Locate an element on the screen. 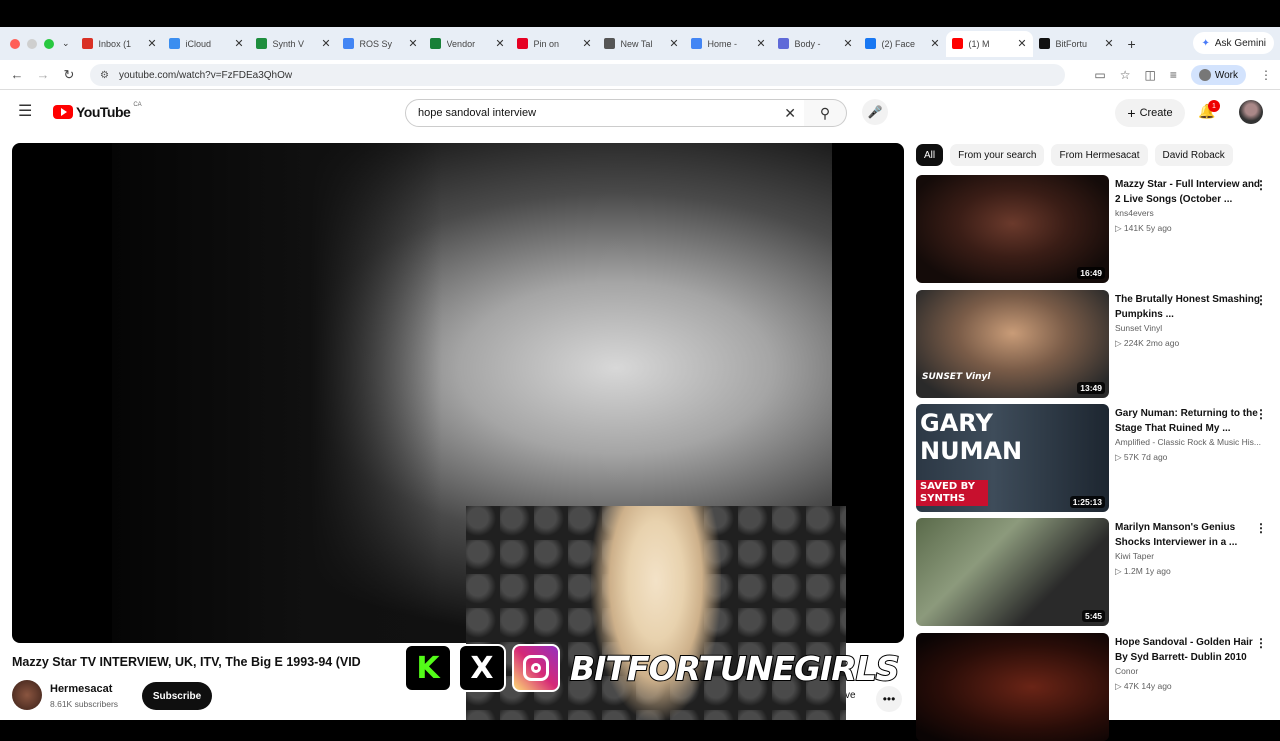  views-play-icon: ▷ is located at coordinates (1119, 686).